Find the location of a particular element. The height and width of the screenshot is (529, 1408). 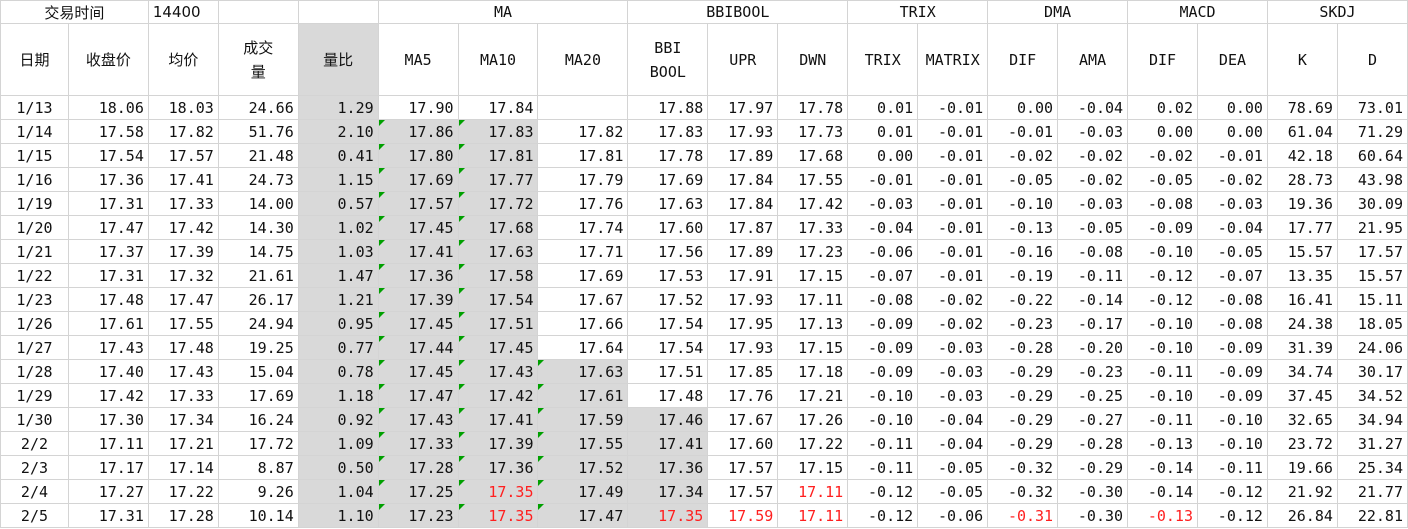

cell-ma20: 17.64 is located at coordinates (583, 347).